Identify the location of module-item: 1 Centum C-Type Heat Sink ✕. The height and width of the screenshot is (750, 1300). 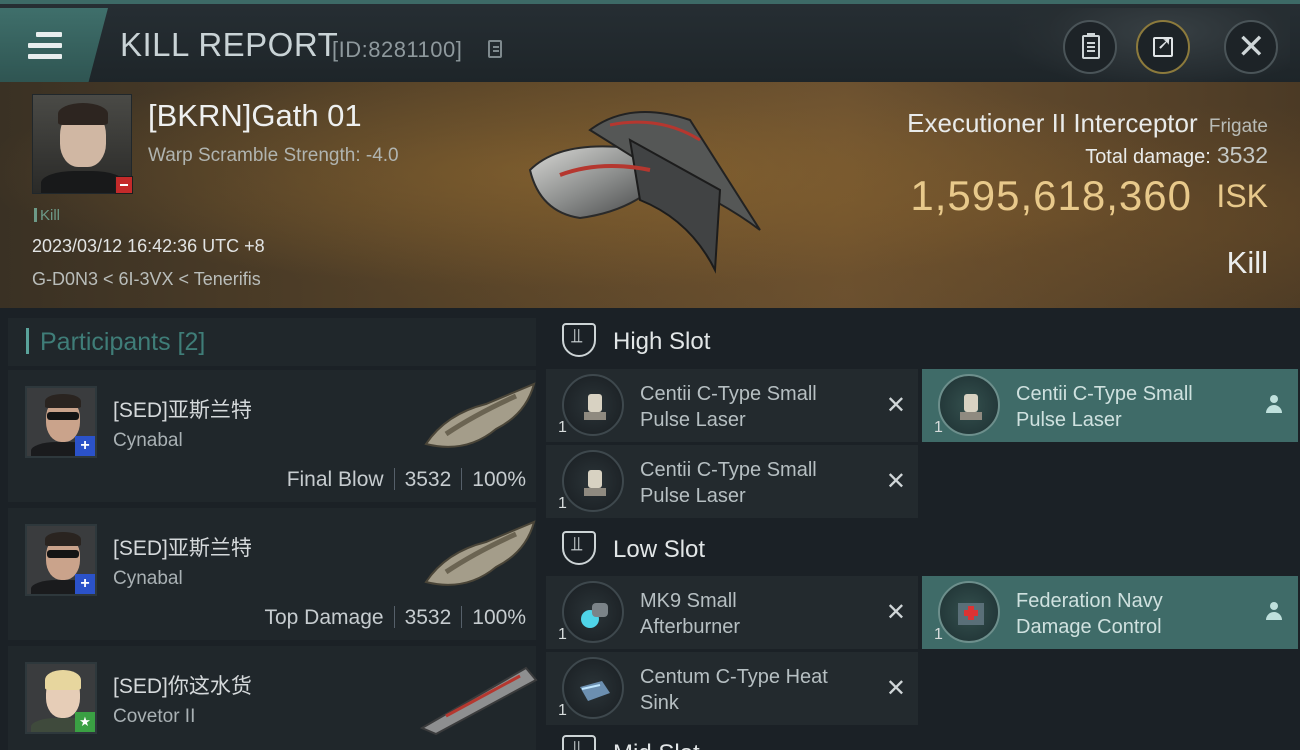
(732, 688).